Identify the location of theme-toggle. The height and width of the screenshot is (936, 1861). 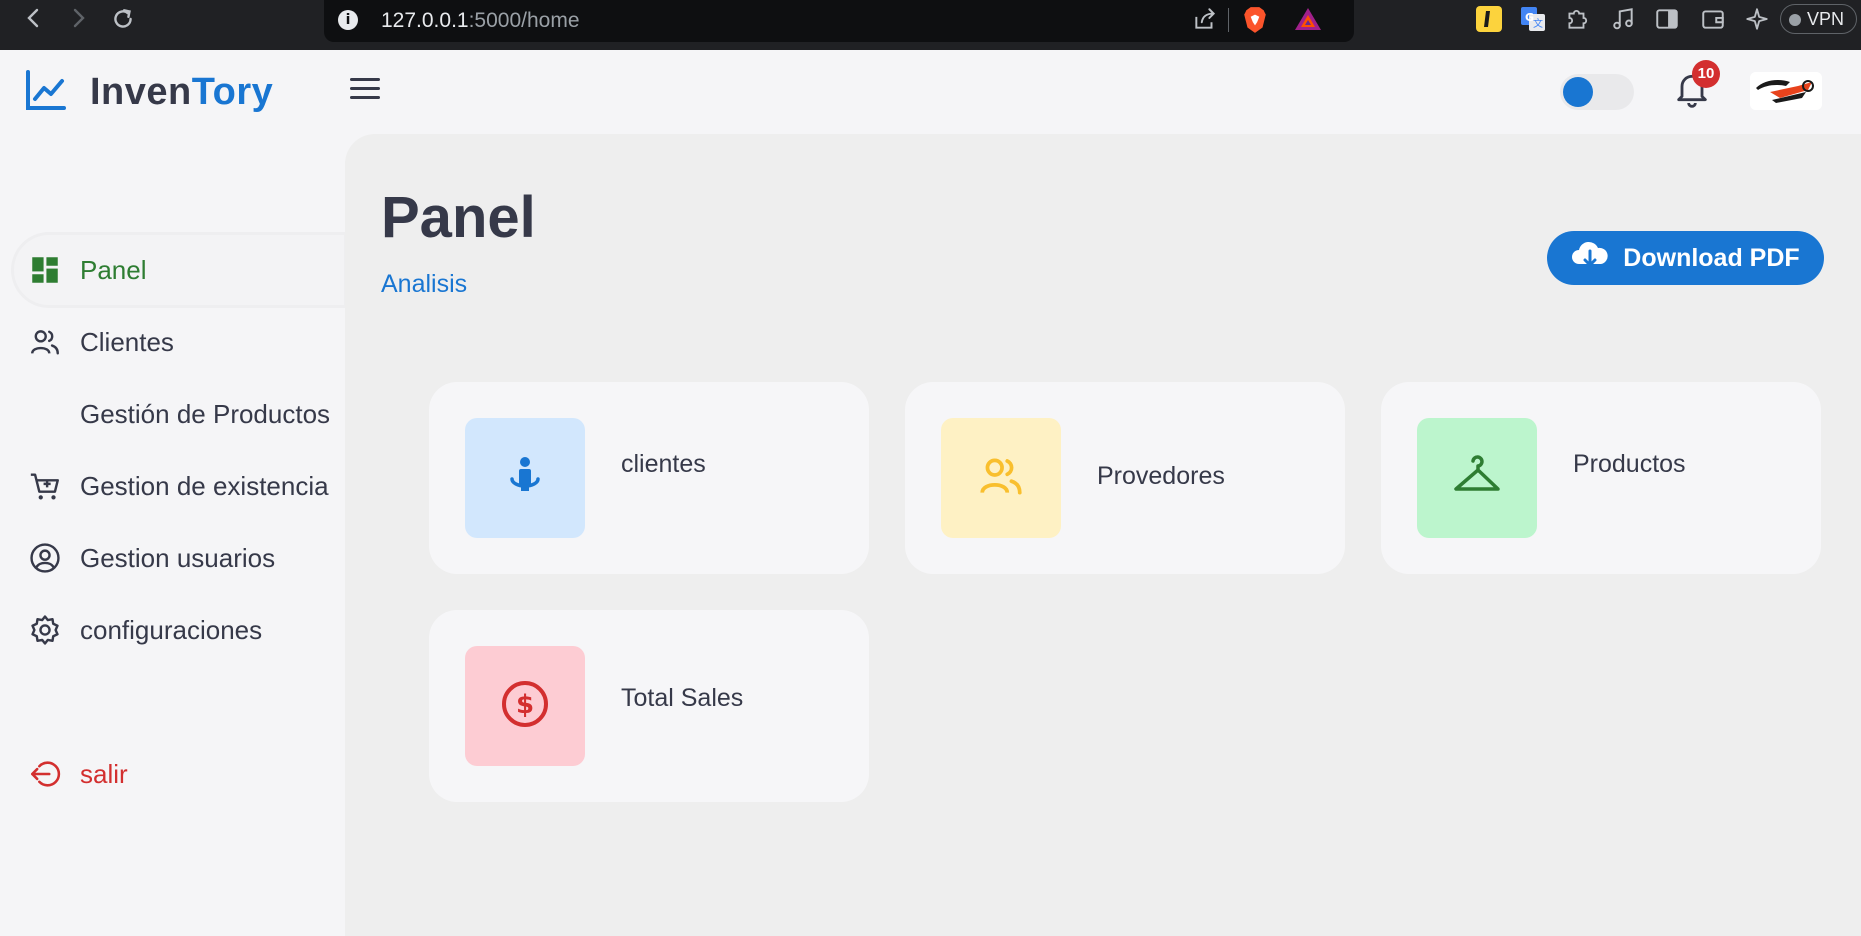
(1597, 92).